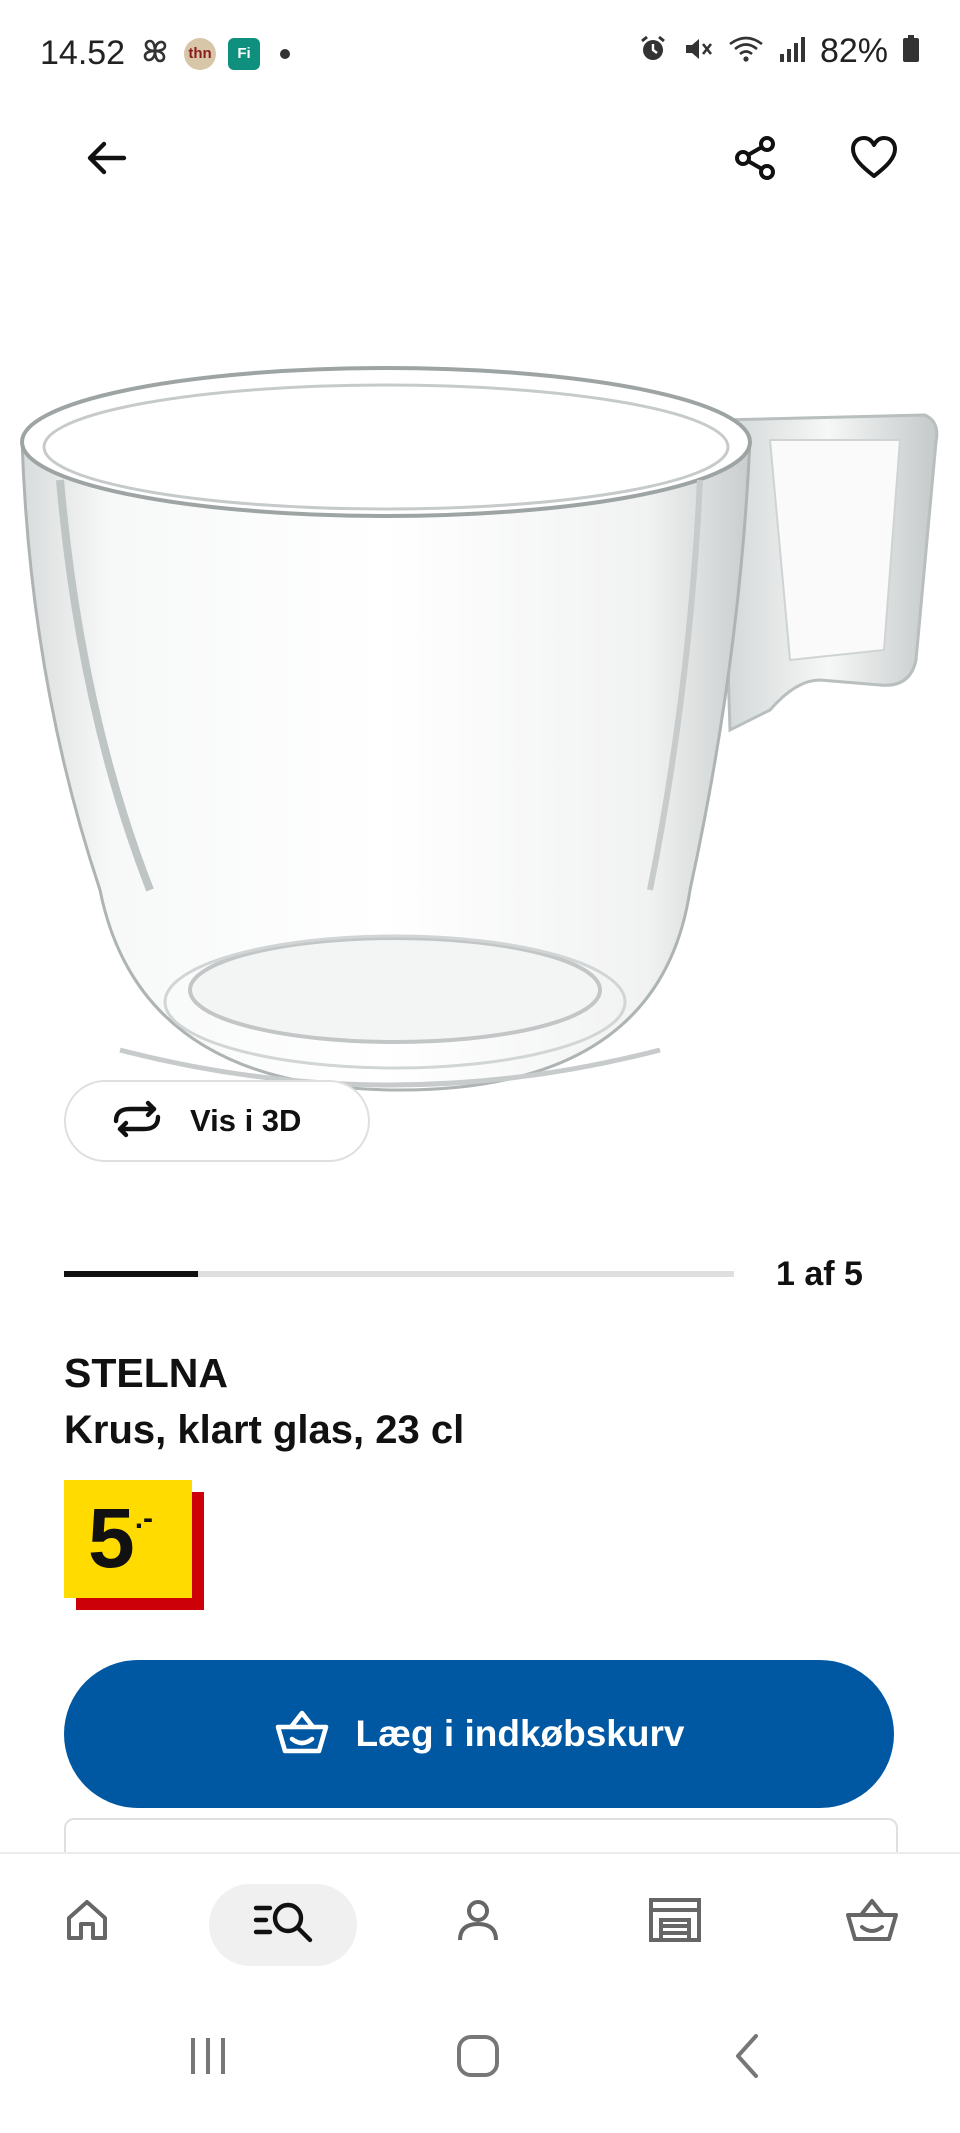  I want to click on add-to-cart-button: Læg i indkøbskurv, so click(479, 1734).